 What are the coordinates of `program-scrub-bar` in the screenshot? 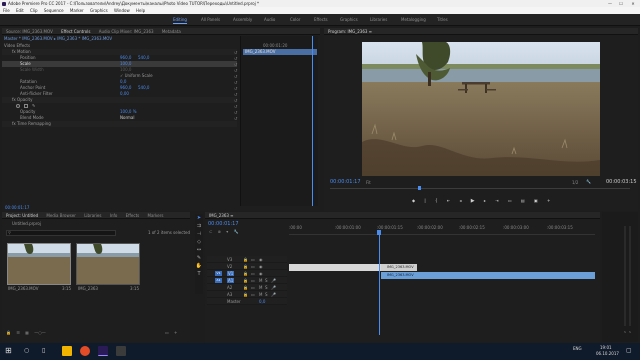 It's located at (480, 188).